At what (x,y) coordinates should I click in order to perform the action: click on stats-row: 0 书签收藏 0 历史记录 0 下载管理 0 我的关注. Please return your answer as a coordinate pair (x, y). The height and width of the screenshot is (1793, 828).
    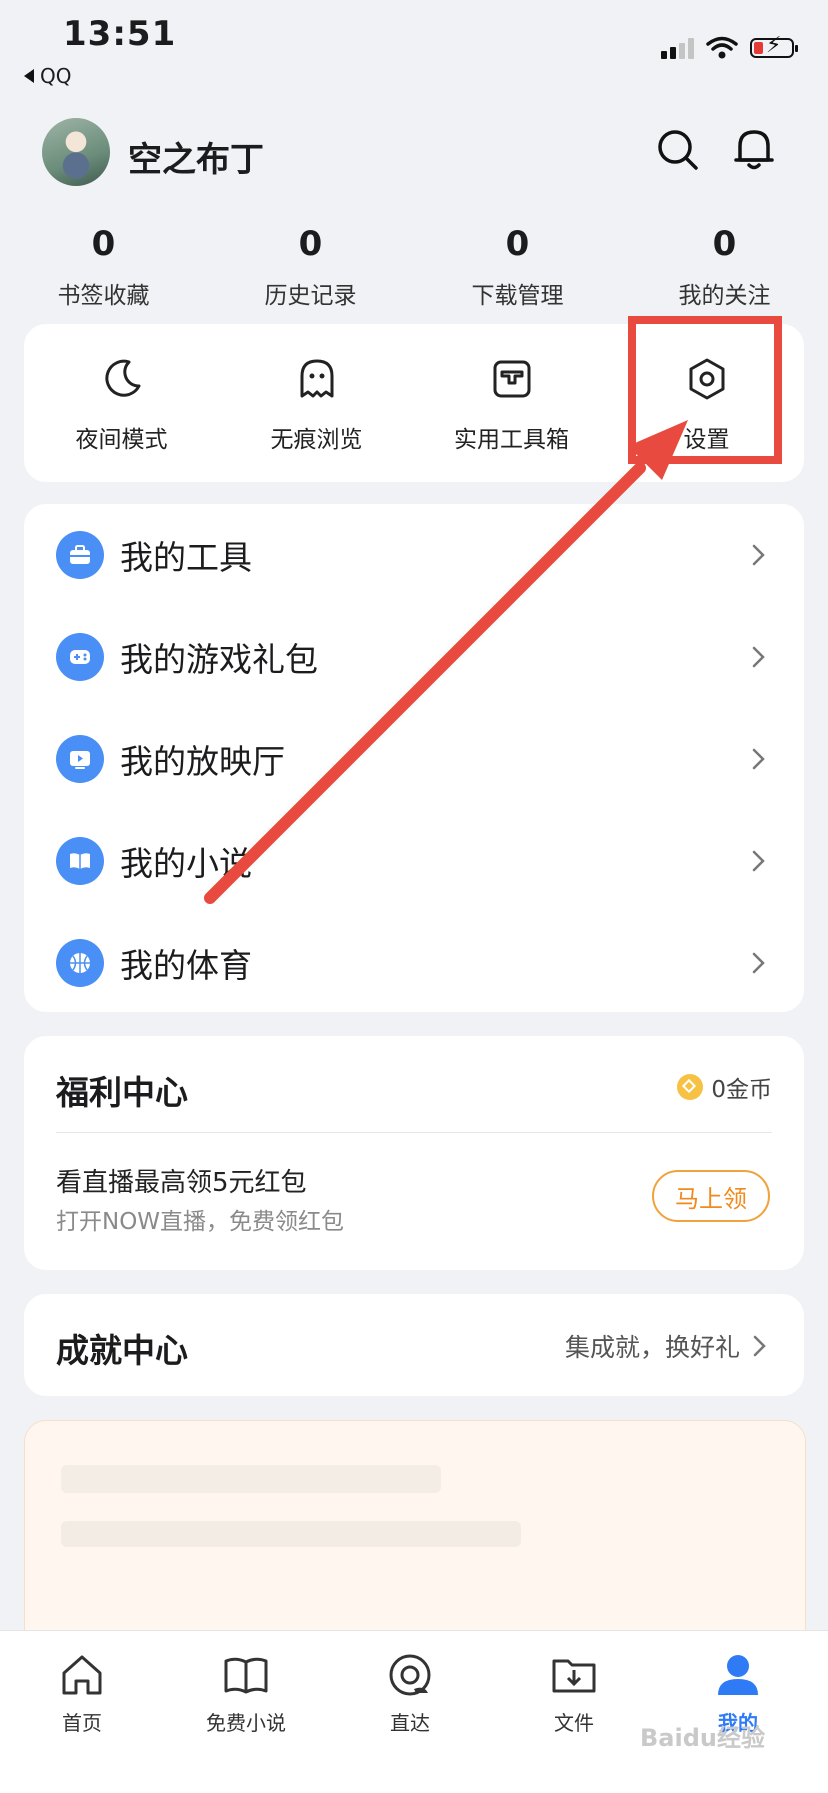
    Looking at the image, I should click on (414, 267).